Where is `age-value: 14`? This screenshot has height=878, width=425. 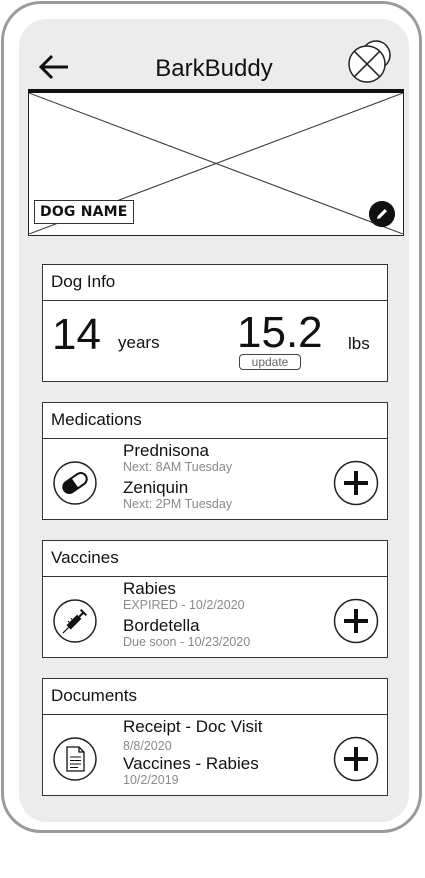 age-value: 14 is located at coordinates (76, 334).